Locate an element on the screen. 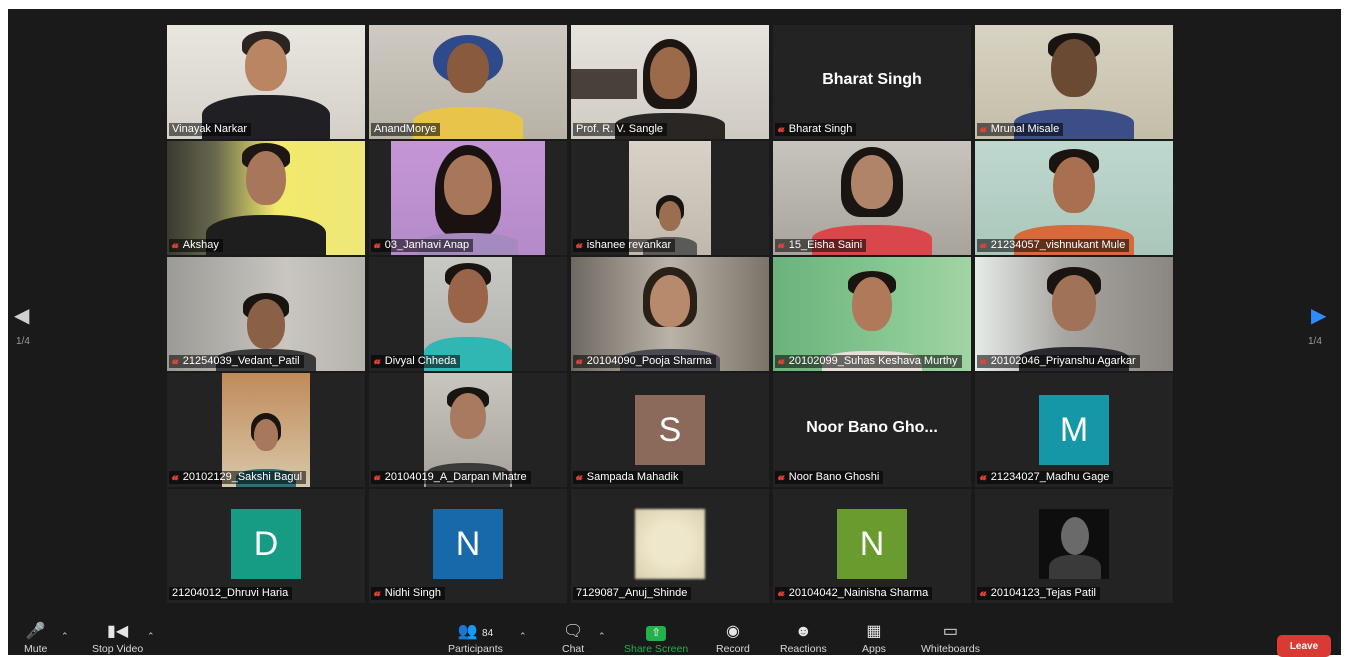 This screenshot has height=657, width=1347. participant-profile-picture is located at coordinates (670, 544).